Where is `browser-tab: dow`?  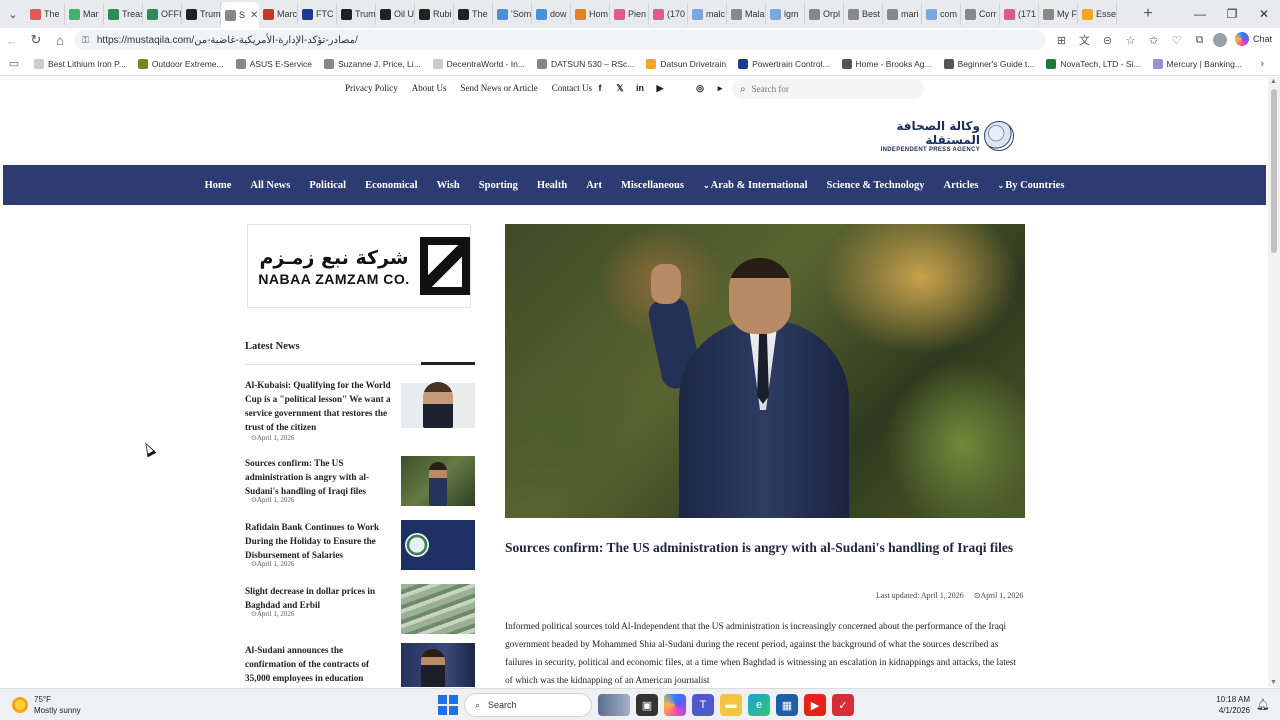
browser-tab: dow is located at coordinates (551, 14).